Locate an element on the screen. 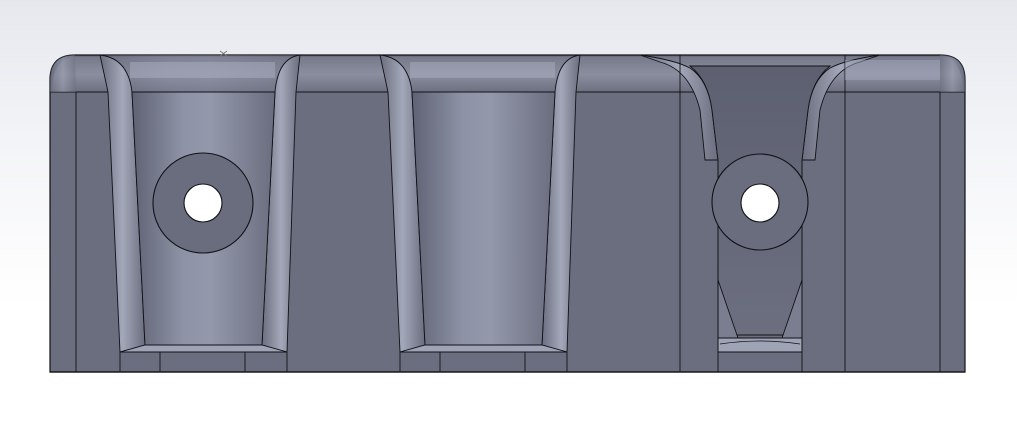  right-end-fillet is located at coordinates (952, 73).